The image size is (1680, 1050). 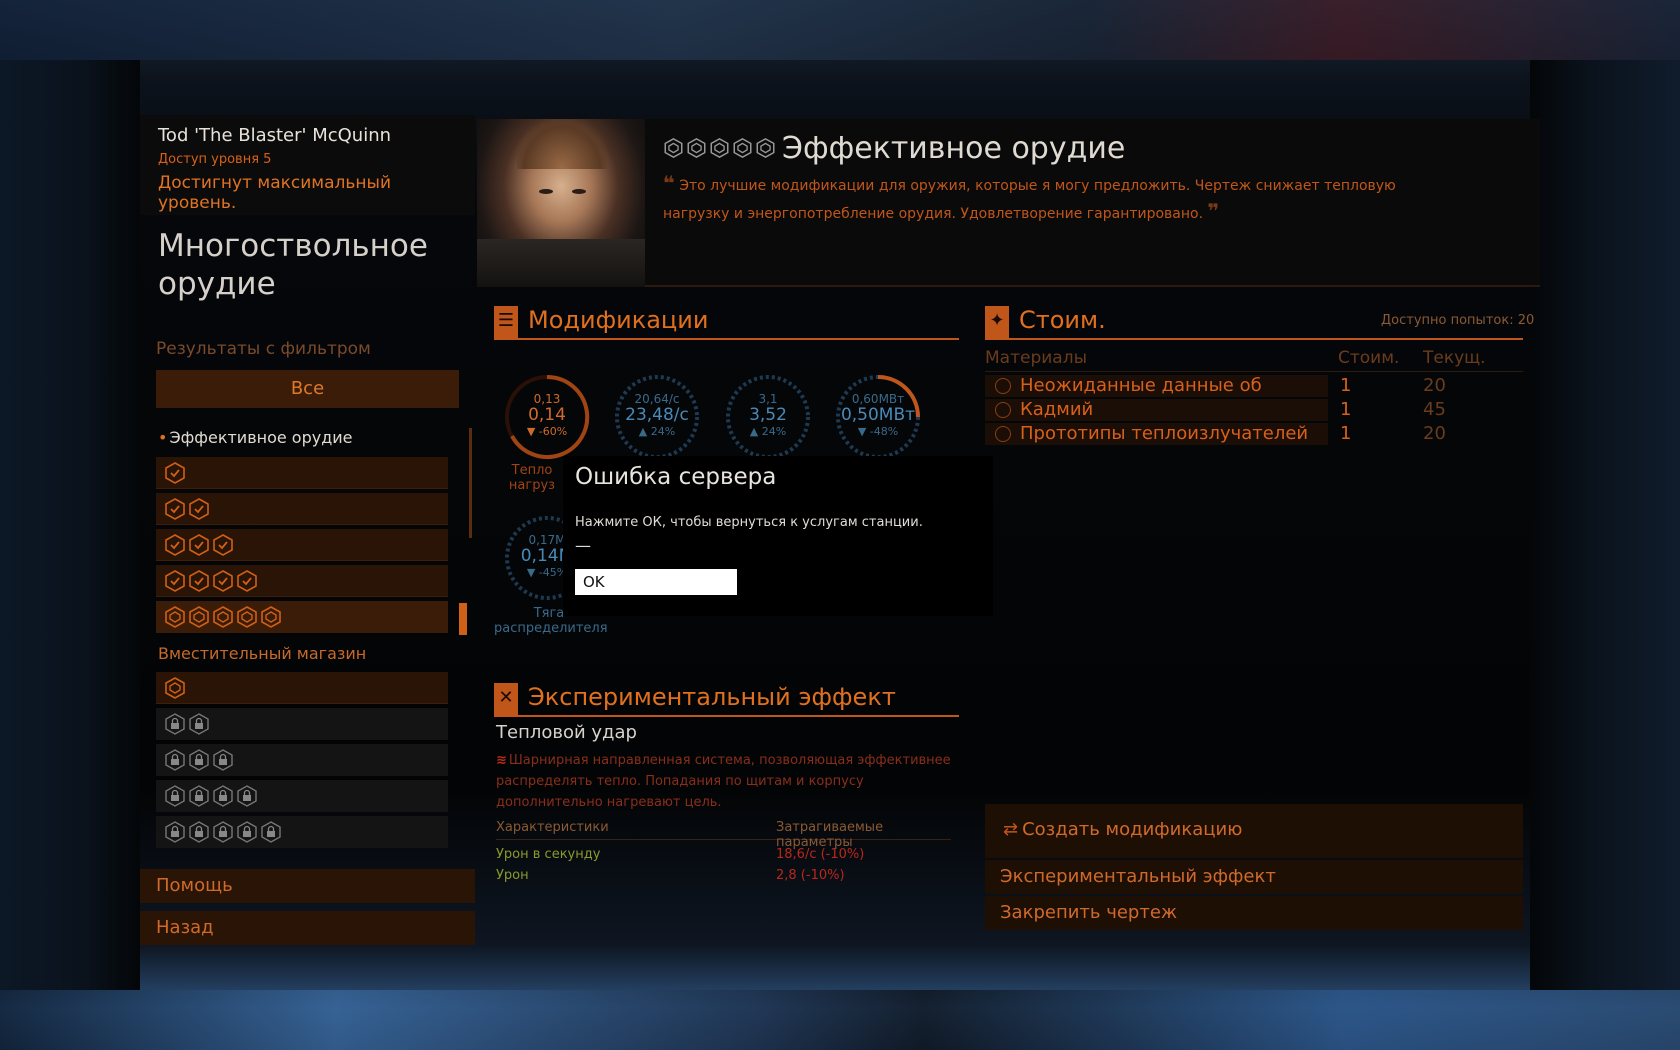 I want to click on modifications-header: ☰ Модификации, so click(x=726, y=322).